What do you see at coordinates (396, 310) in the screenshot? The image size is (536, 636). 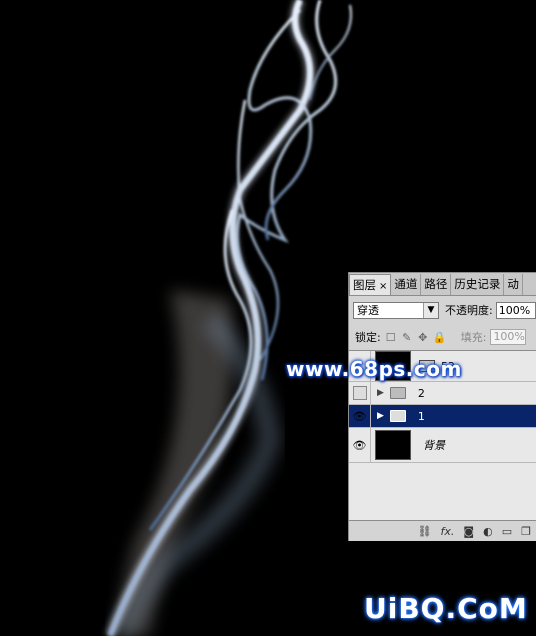 I see `blend-mode-select: 穿透 ▼` at bounding box center [396, 310].